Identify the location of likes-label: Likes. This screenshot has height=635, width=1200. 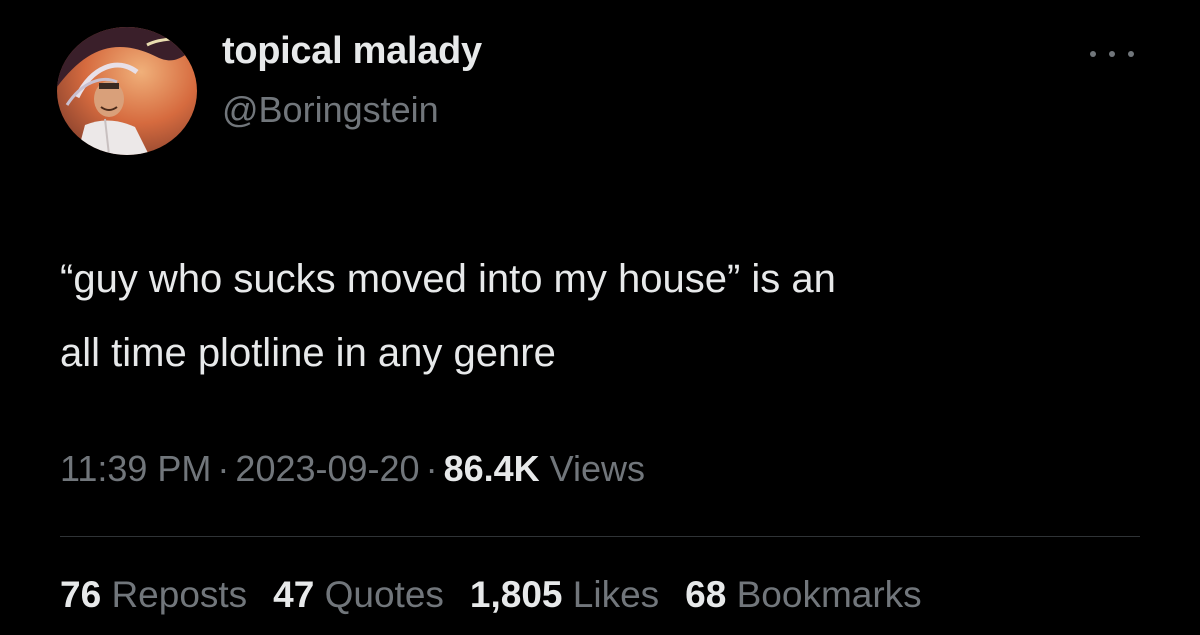
(616, 594).